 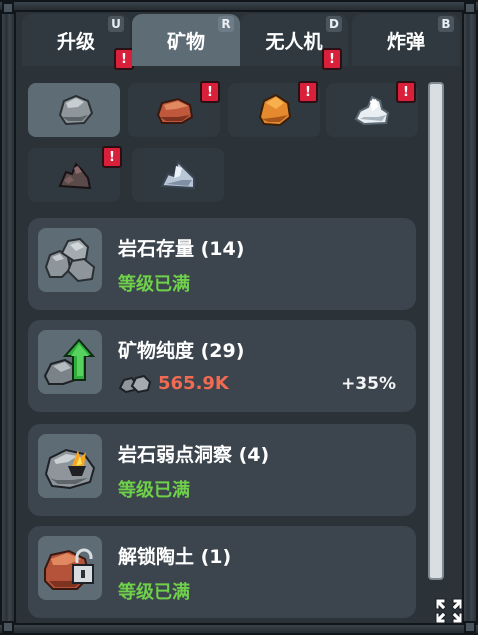 I want to click on tab-label: 无人机, so click(x=294, y=41).